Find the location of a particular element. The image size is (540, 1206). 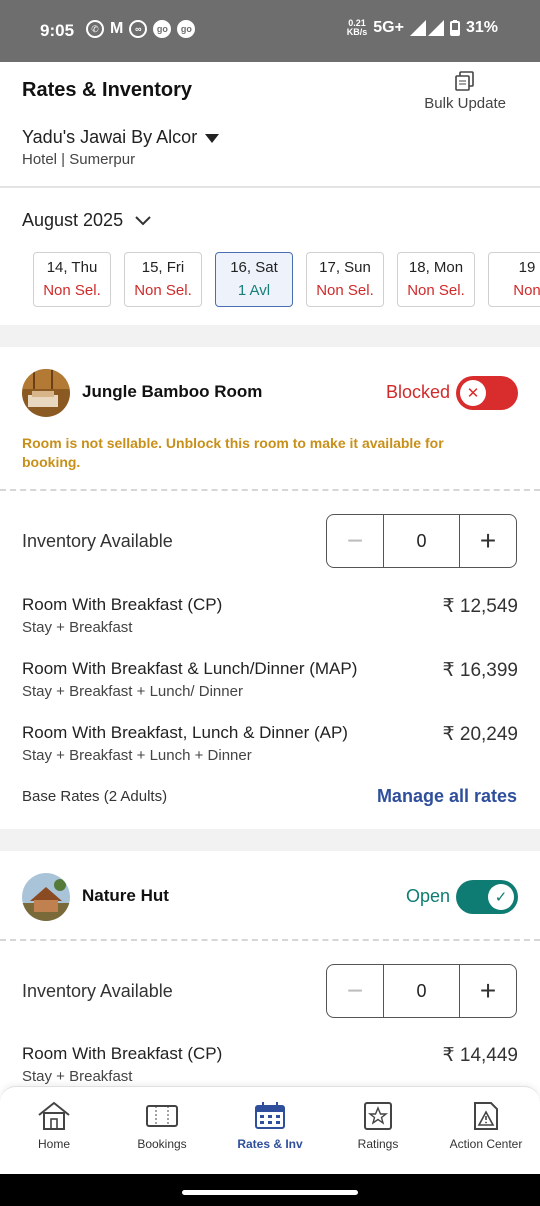

base-rates-label: Base Rates (2 Adults) is located at coordinates (95, 796).